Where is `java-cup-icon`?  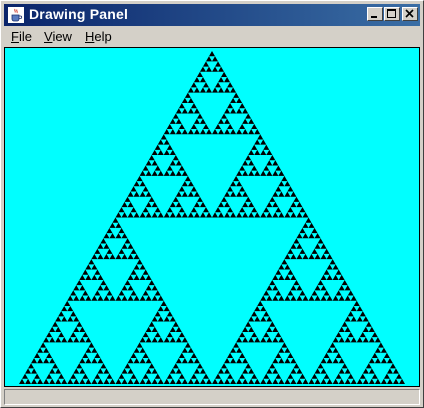
java-cup-icon is located at coordinates (16, 15).